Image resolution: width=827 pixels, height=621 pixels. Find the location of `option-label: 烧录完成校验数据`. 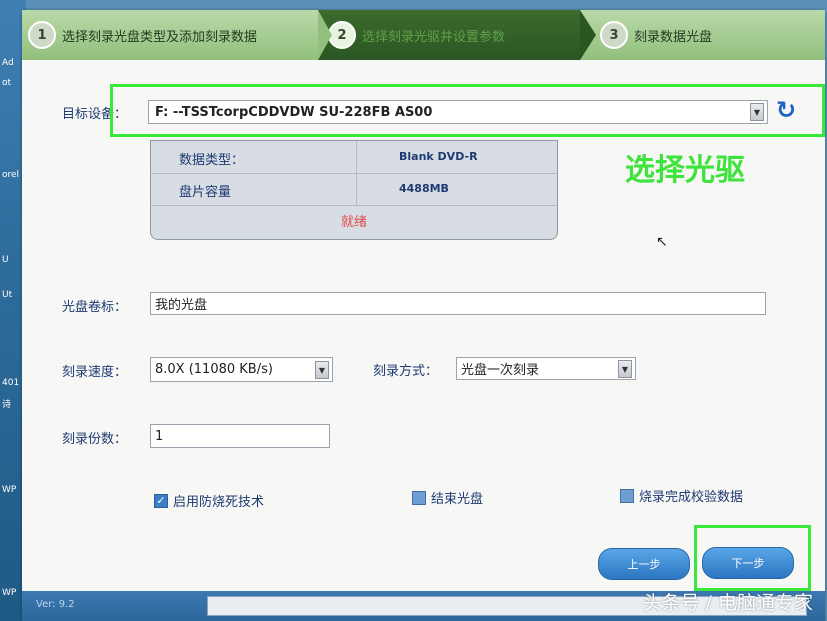

option-label: 烧录完成校验数据 is located at coordinates (691, 497).